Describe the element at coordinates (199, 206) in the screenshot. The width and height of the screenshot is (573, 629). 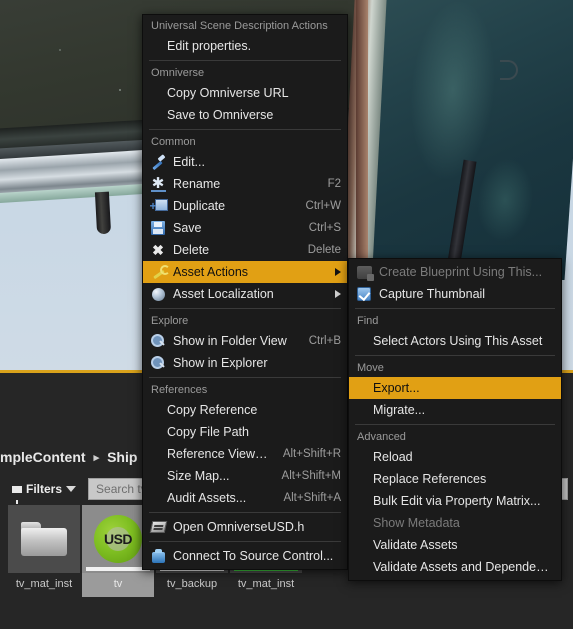
I see `menu-item-label: Duplicate` at that location.